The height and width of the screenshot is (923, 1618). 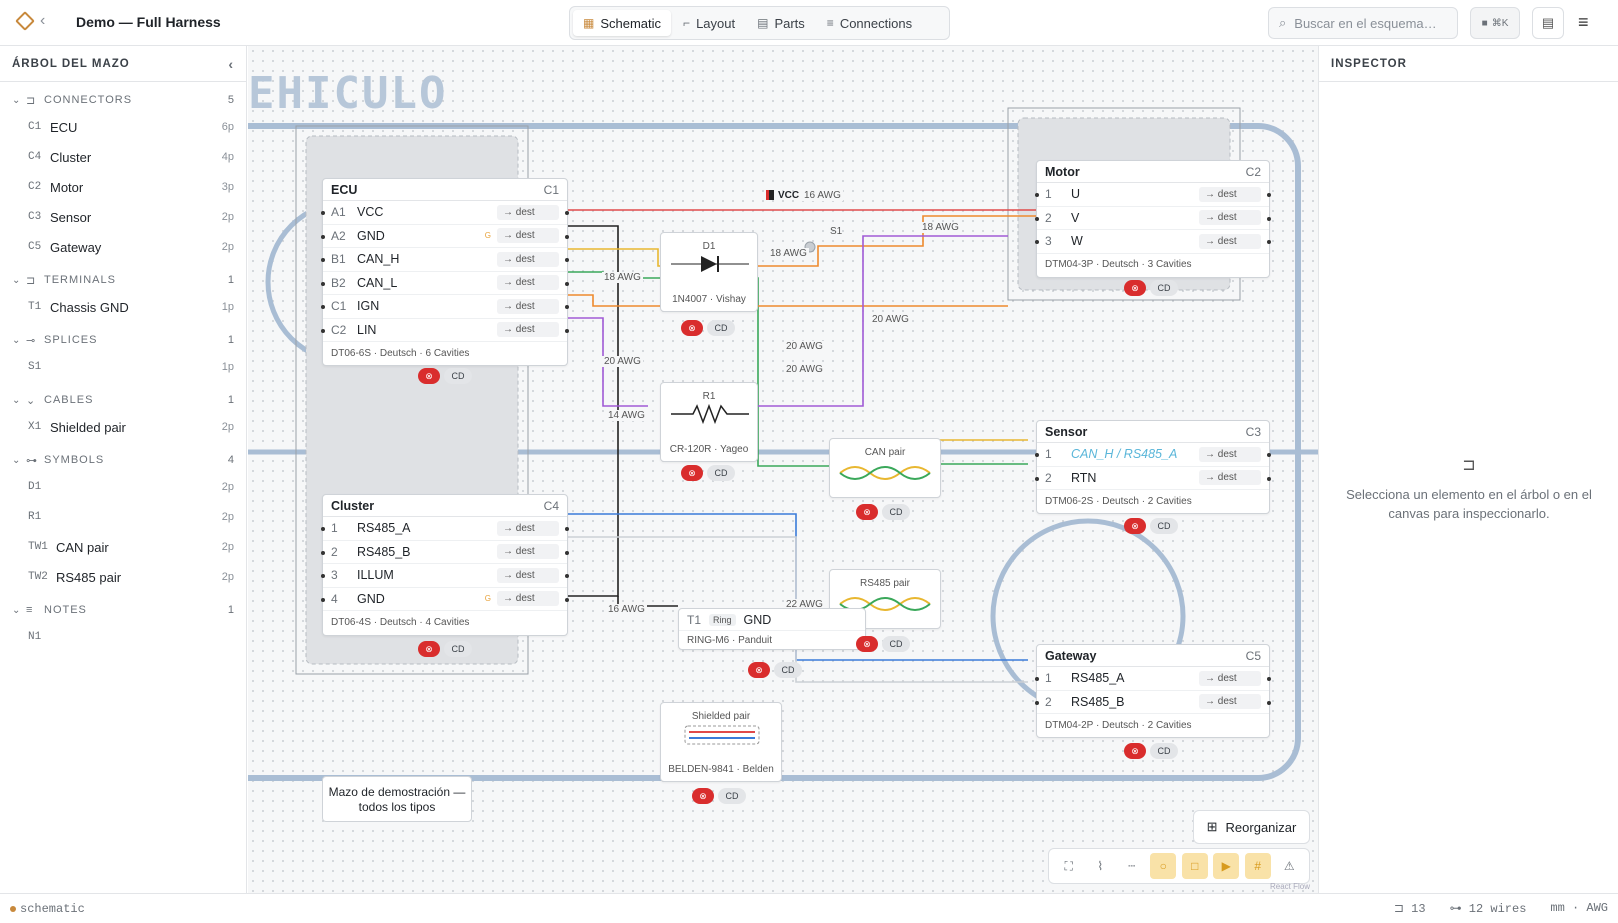 I want to click on pin-row: C1 IGN → dest, so click(x=445, y=307).